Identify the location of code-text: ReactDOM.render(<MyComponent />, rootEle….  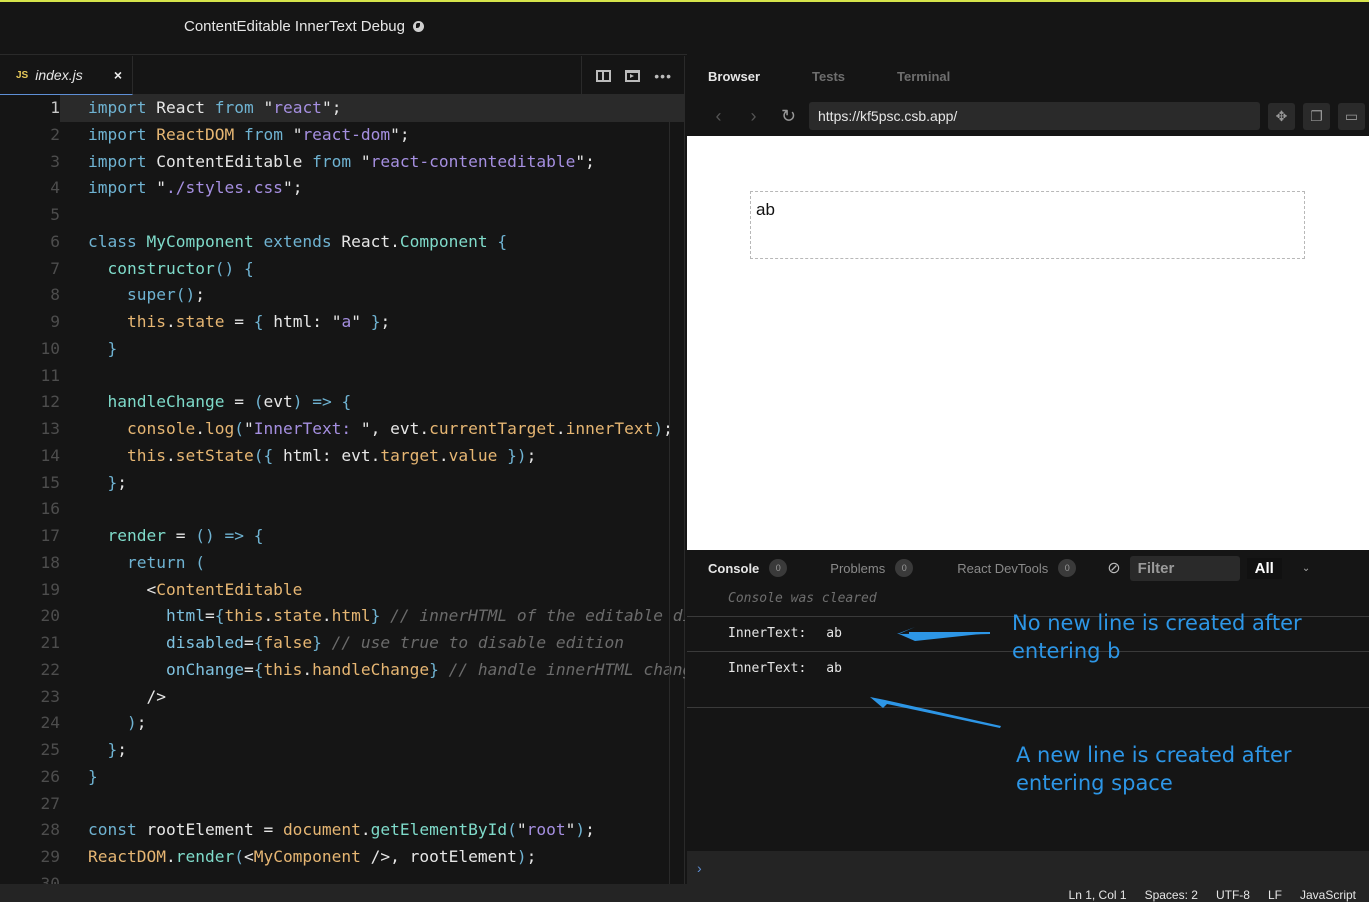
(372, 857).